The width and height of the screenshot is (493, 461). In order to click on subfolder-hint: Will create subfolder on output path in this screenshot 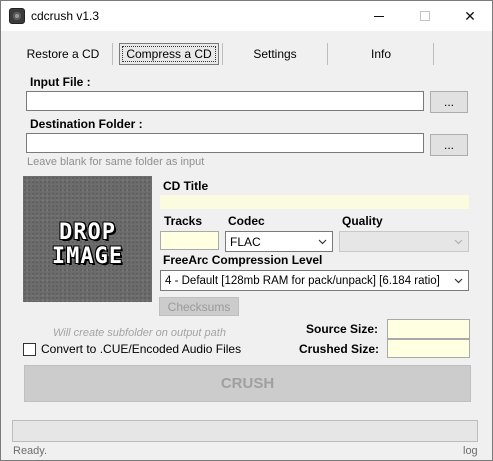, I will do `click(139, 333)`.